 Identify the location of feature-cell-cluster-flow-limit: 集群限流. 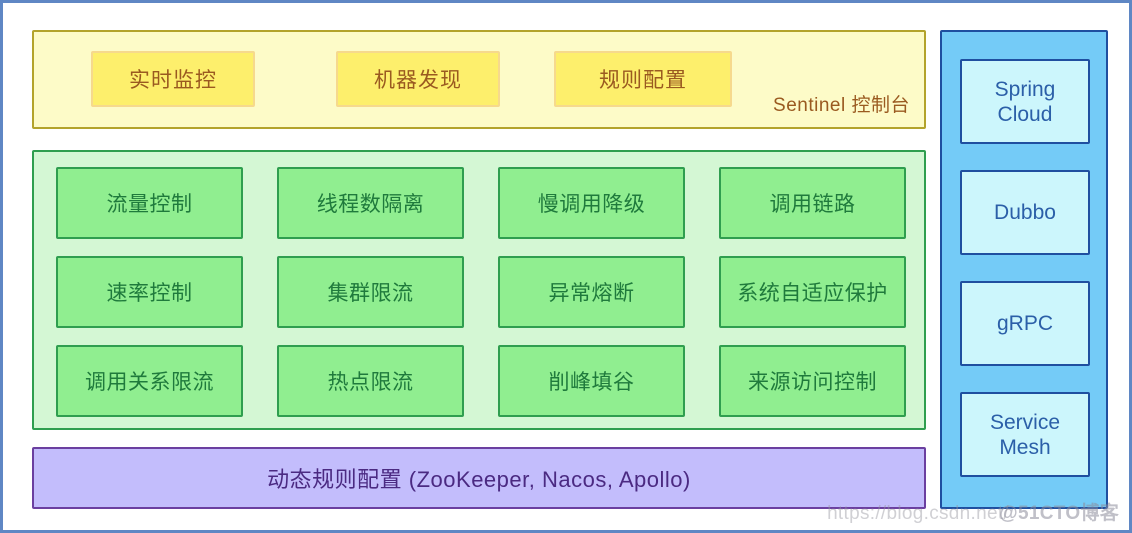
(370, 292).